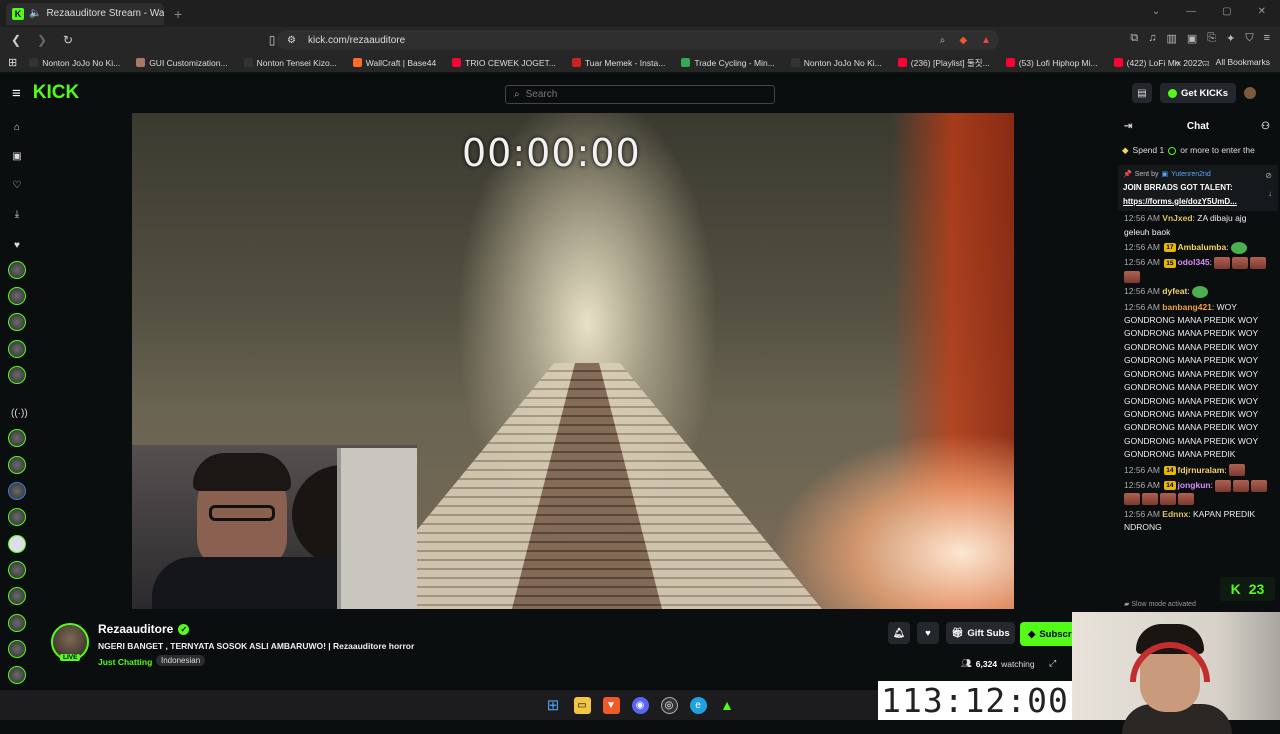 Image resolution: width=1280 pixels, height=734 pixels. I want to click on app-triangle-icon: ▲, so click(727, 705).